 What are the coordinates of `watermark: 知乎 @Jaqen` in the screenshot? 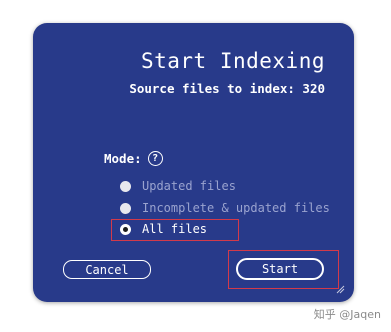 It's located at (347, 314).